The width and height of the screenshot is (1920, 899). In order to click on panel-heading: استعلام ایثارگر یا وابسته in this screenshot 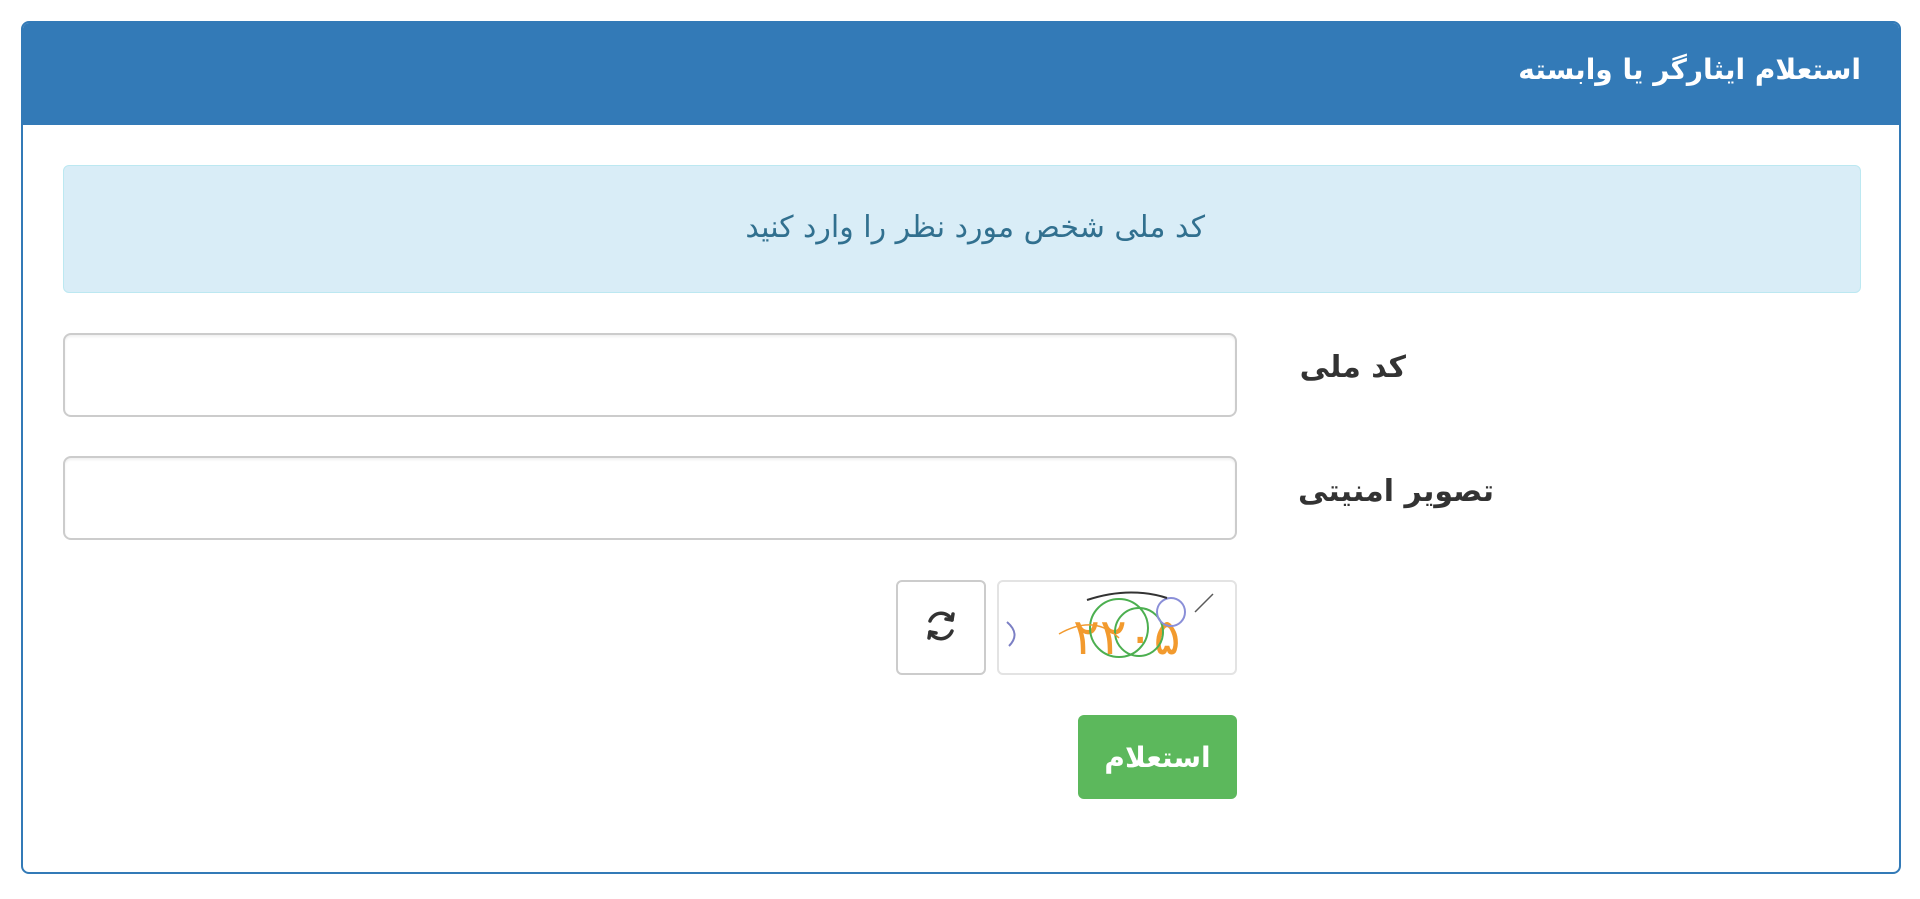, I will do `click(961, 74)`.